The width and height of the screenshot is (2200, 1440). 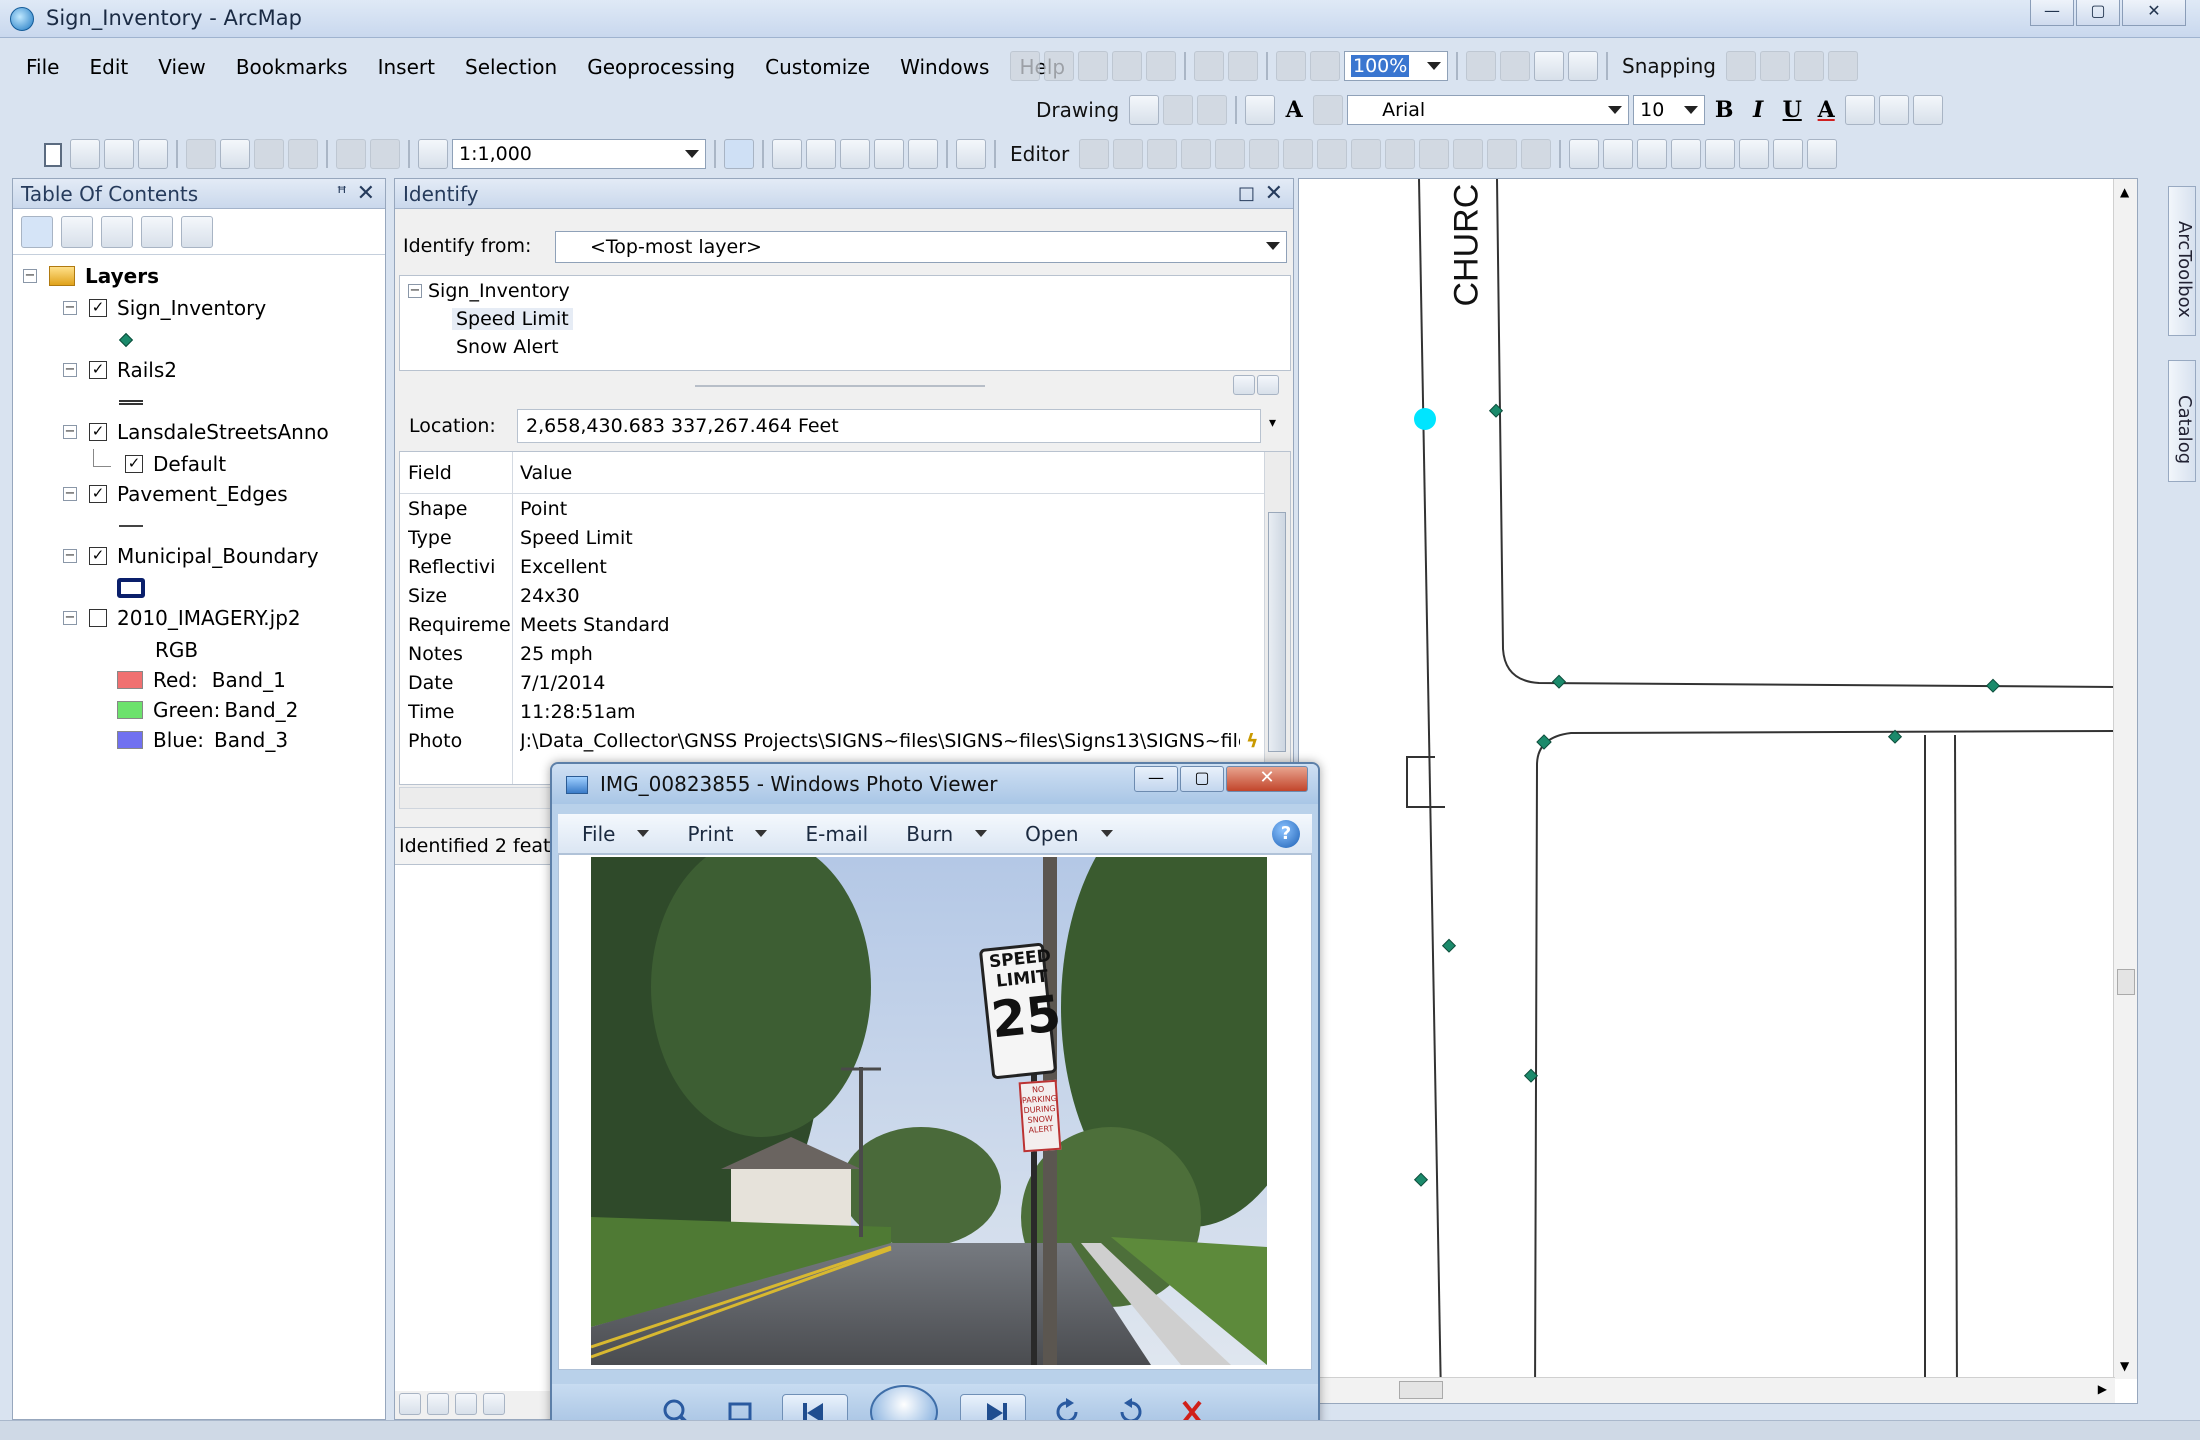 I want to click on table-row: Time 11:28:51am, so click(x=832, y=715).